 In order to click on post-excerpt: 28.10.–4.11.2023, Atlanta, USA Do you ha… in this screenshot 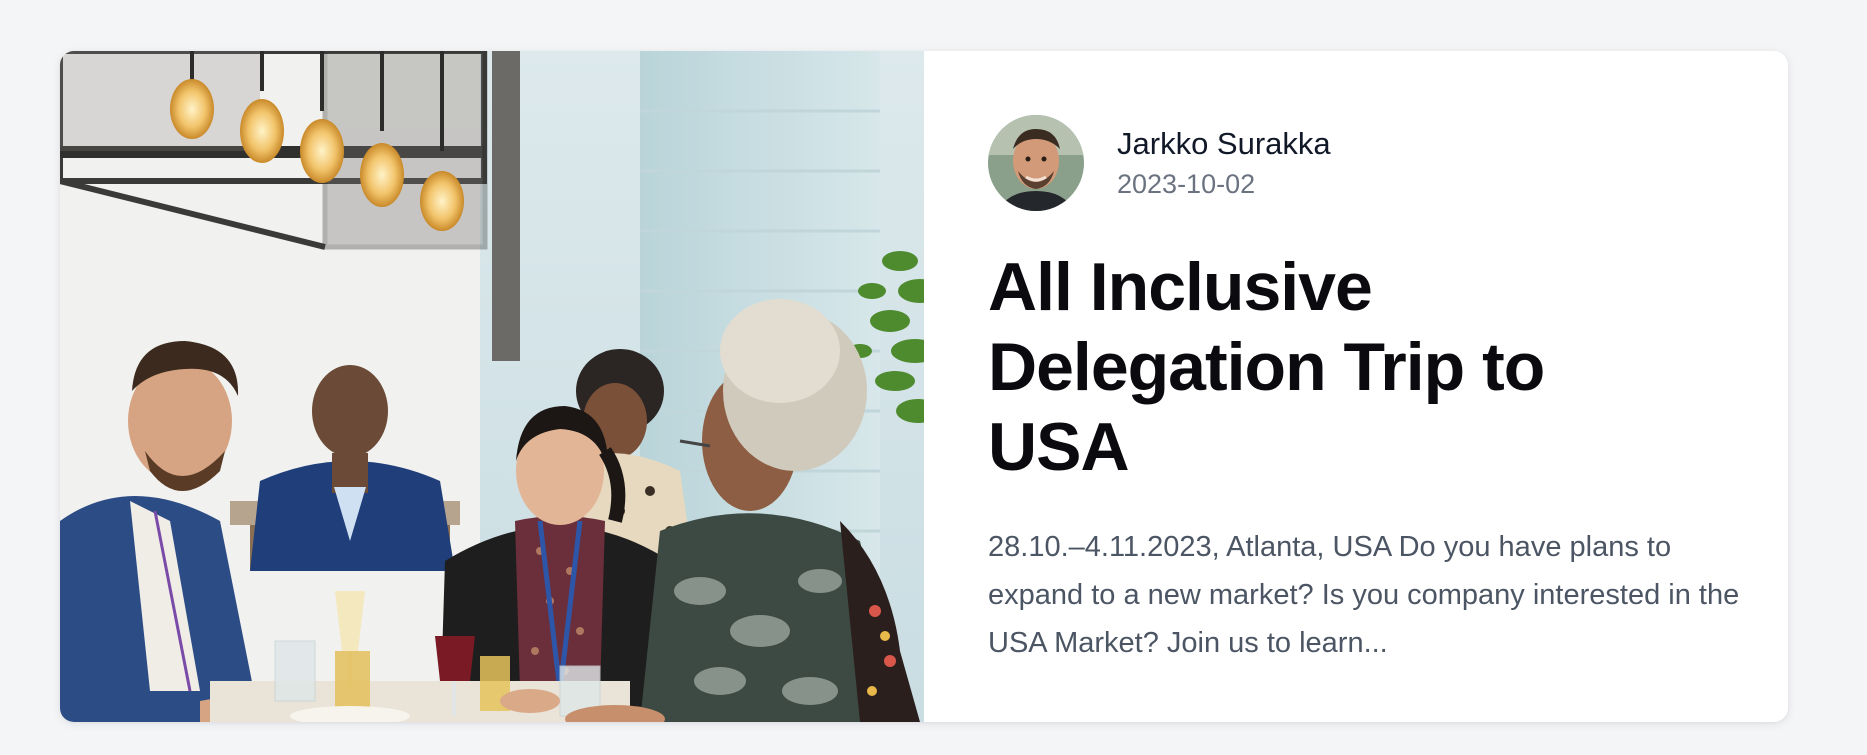, I will do `click(1364, 595)`.